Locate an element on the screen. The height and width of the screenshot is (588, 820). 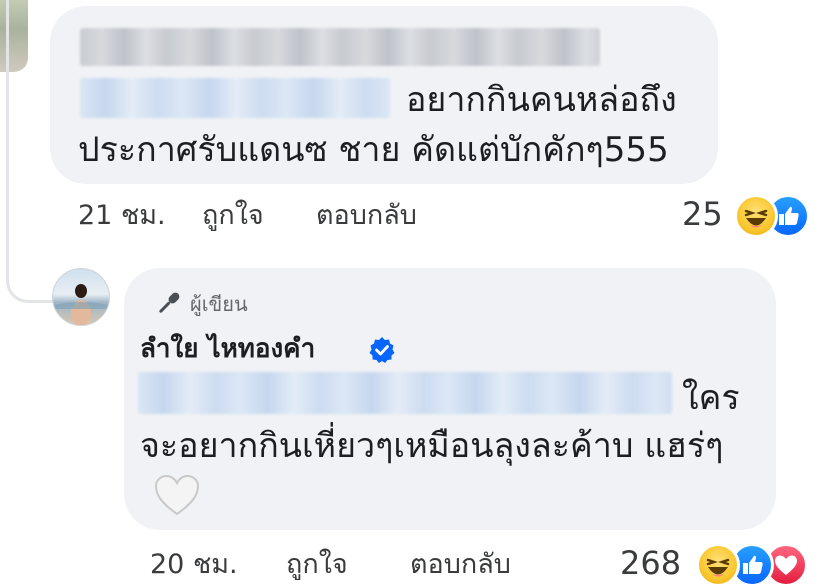
avatar is located at coordinates (81, 297).